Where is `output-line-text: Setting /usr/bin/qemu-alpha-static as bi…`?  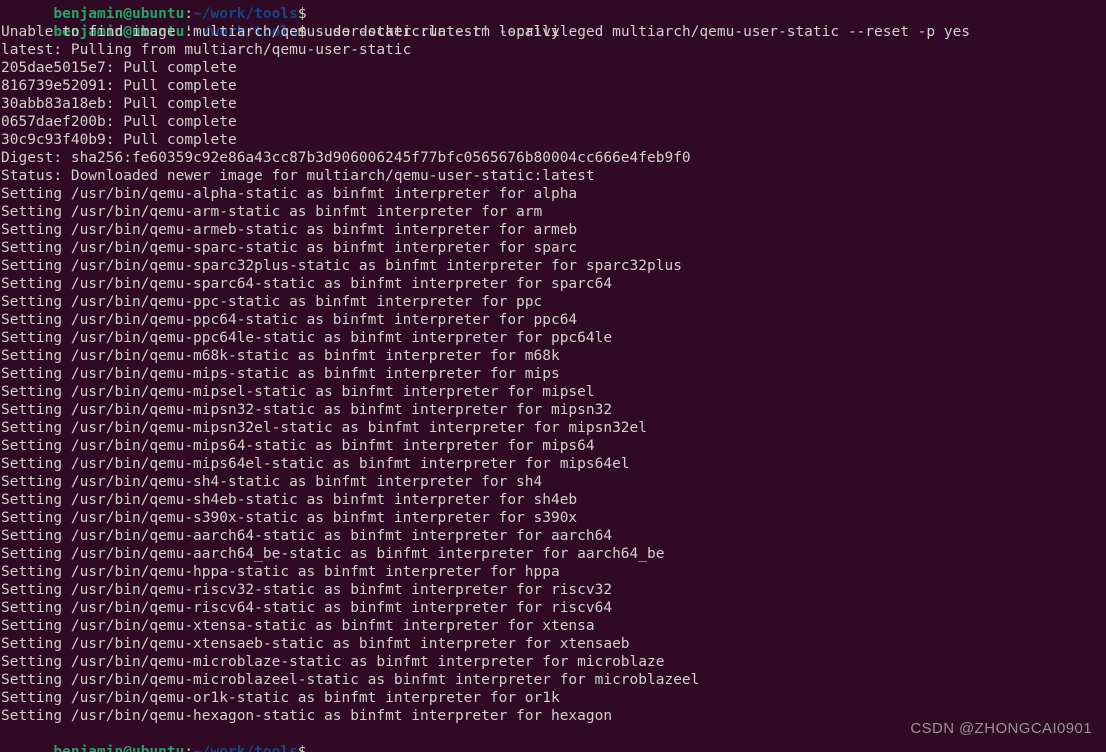 output-line-text: Setting /usr/bin/qemu-alpha-static as bi… is located at coordinates (289, 194).